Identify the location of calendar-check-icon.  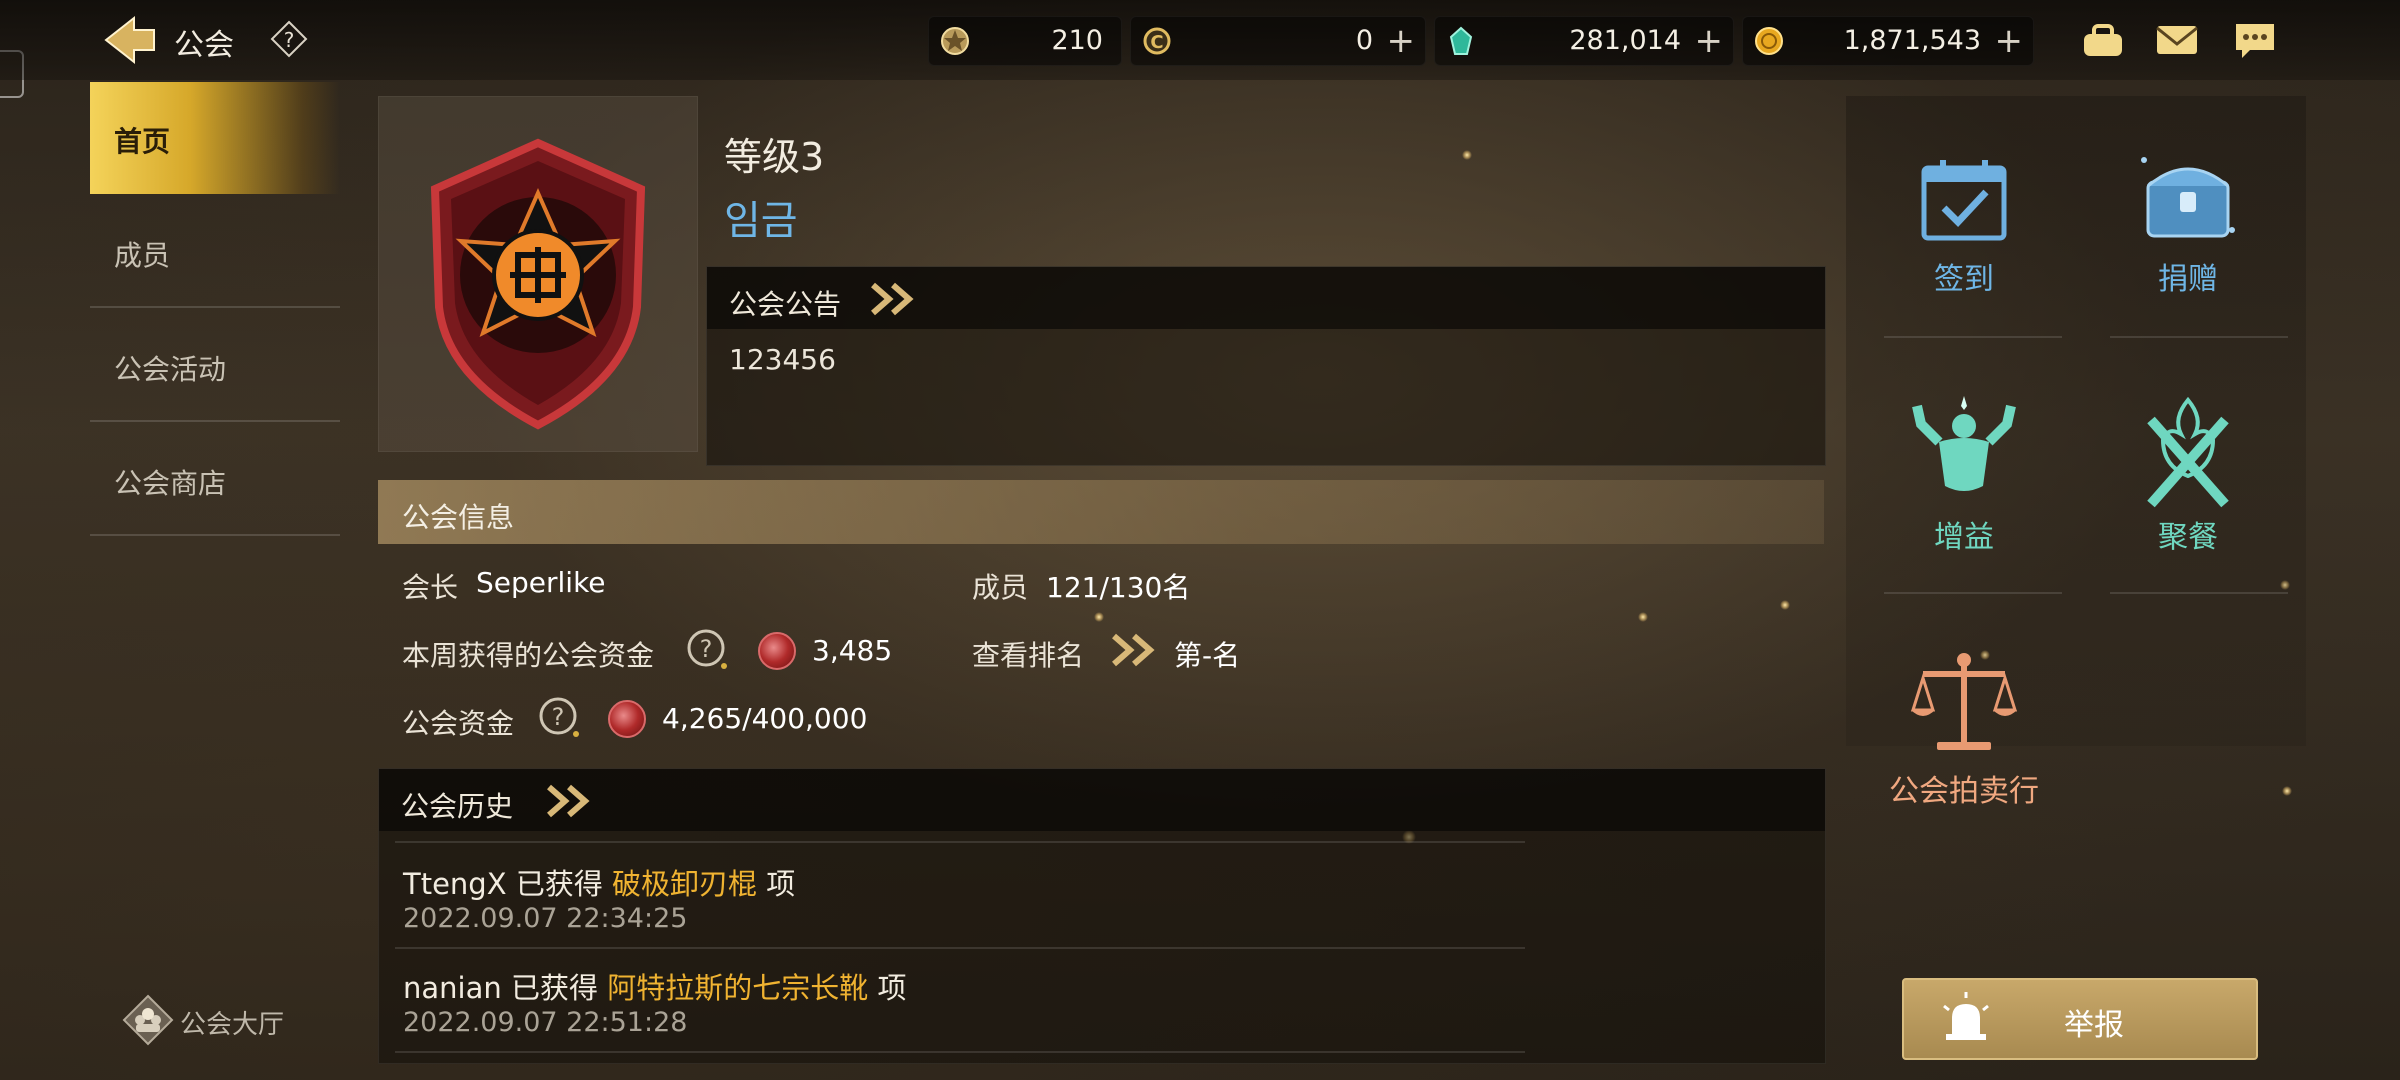
(1964, 200).